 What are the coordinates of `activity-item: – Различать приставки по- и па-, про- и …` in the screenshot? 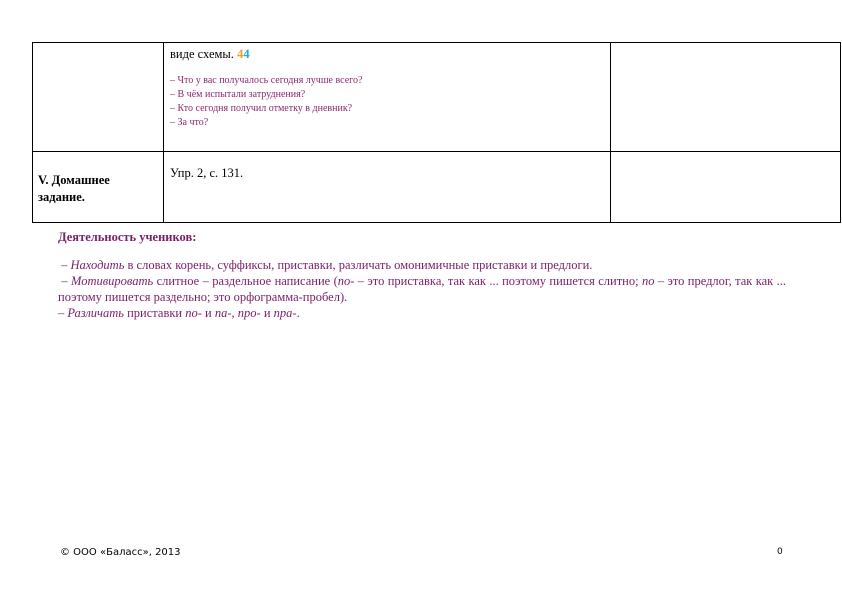 It's located at (422, 313).